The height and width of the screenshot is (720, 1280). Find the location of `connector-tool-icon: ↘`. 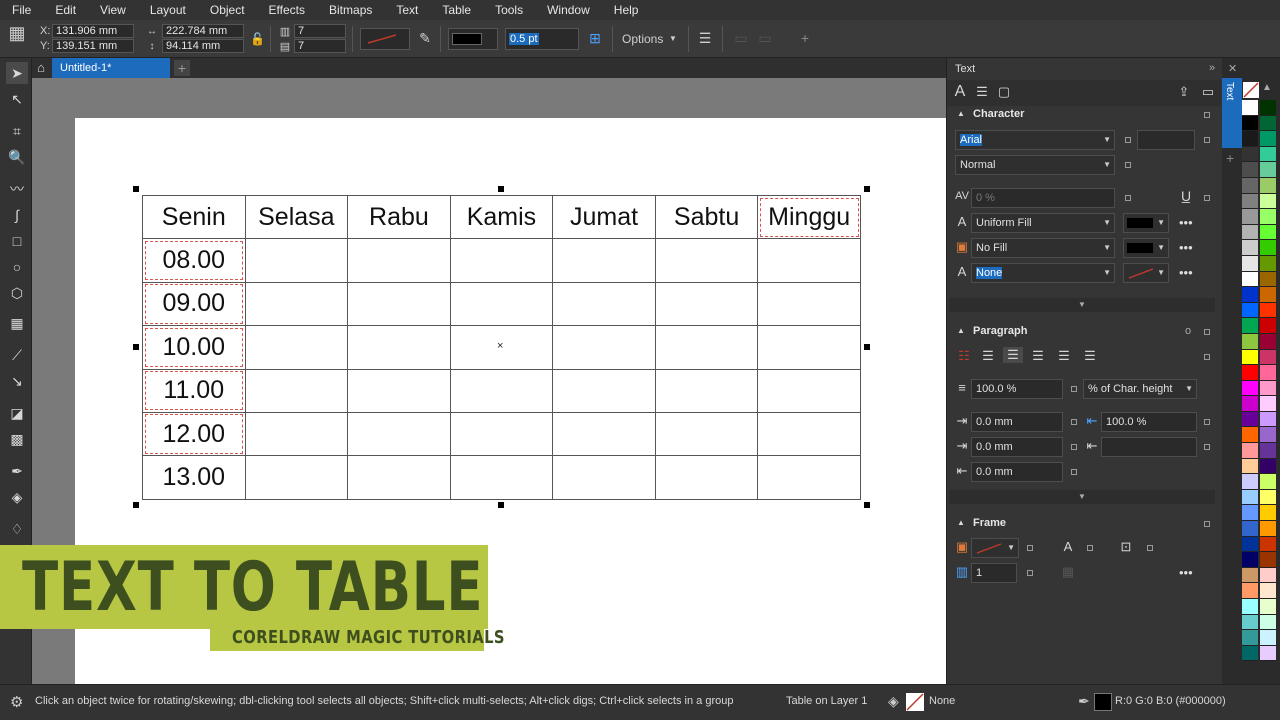

connector-tool-icon: ↘ is located at coordinates (17, 381).